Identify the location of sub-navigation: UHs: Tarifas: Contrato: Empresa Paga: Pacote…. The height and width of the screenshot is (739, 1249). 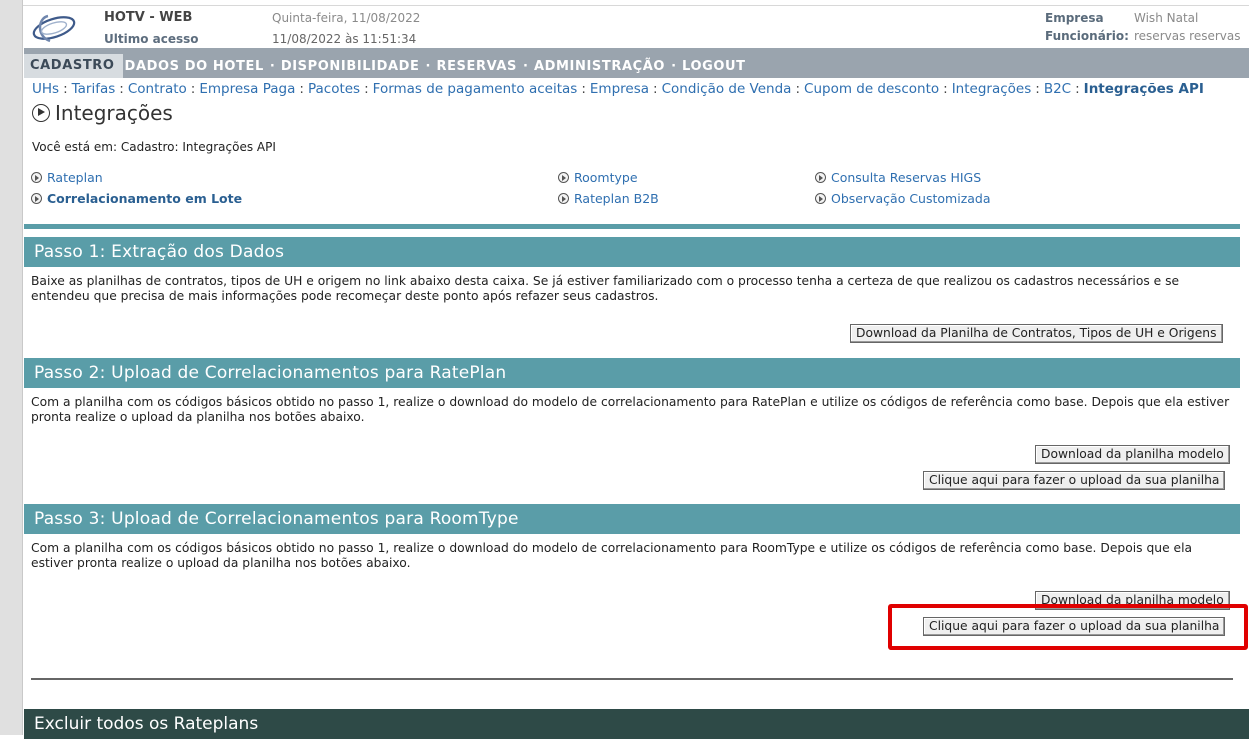
(640, 89).